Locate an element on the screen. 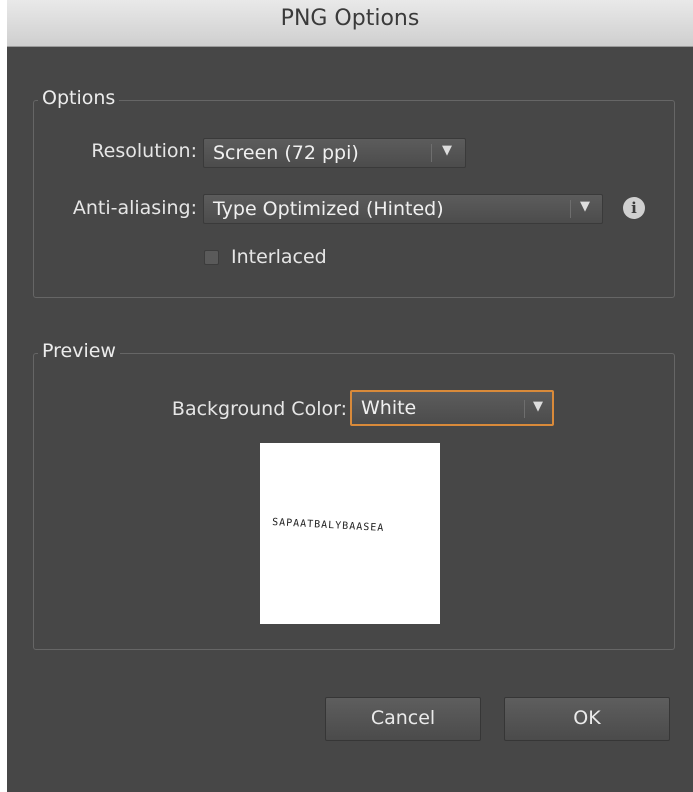 The image size is (693, 792). background-color-dropdown: White ▼ is located at coordinates (452, 408).